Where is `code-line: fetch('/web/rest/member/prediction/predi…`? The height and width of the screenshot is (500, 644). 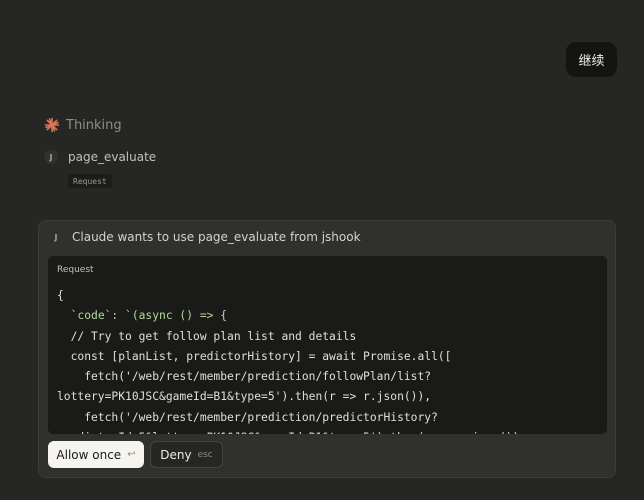
code-line: fetch('/web/rest/member/prediction/predi… is located at coordinates (247, 417).